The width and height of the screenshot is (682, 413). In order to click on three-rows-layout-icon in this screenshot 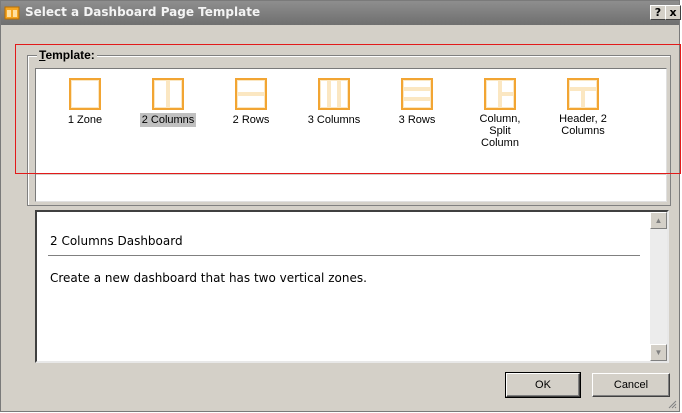, I will do `click(417, 94)`.